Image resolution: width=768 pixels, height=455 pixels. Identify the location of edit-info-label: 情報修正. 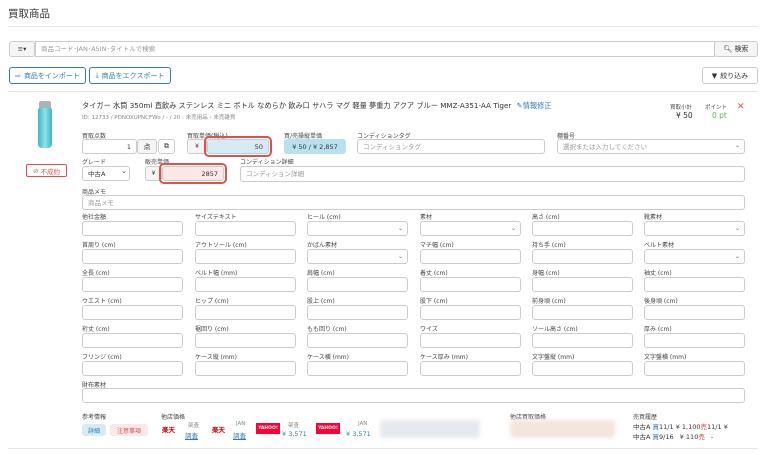
(537, 105).